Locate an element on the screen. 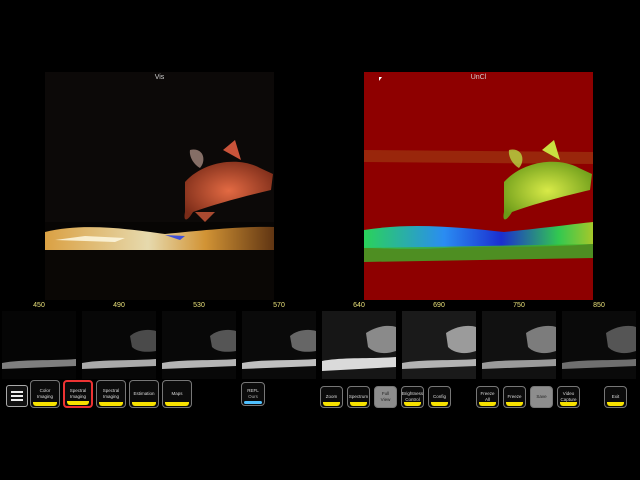  band-label: 850 is located at coordinates (599, 305).